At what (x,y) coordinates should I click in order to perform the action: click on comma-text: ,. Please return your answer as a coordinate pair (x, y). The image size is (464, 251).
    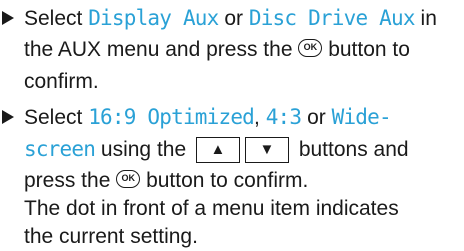
    Looking at the image, I should click on (257, 117).